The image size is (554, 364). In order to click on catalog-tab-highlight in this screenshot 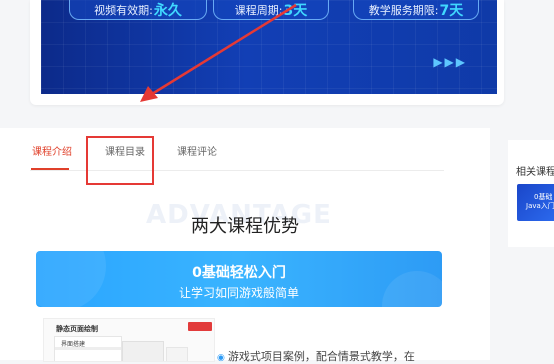, I will do `click(120, 160)`.